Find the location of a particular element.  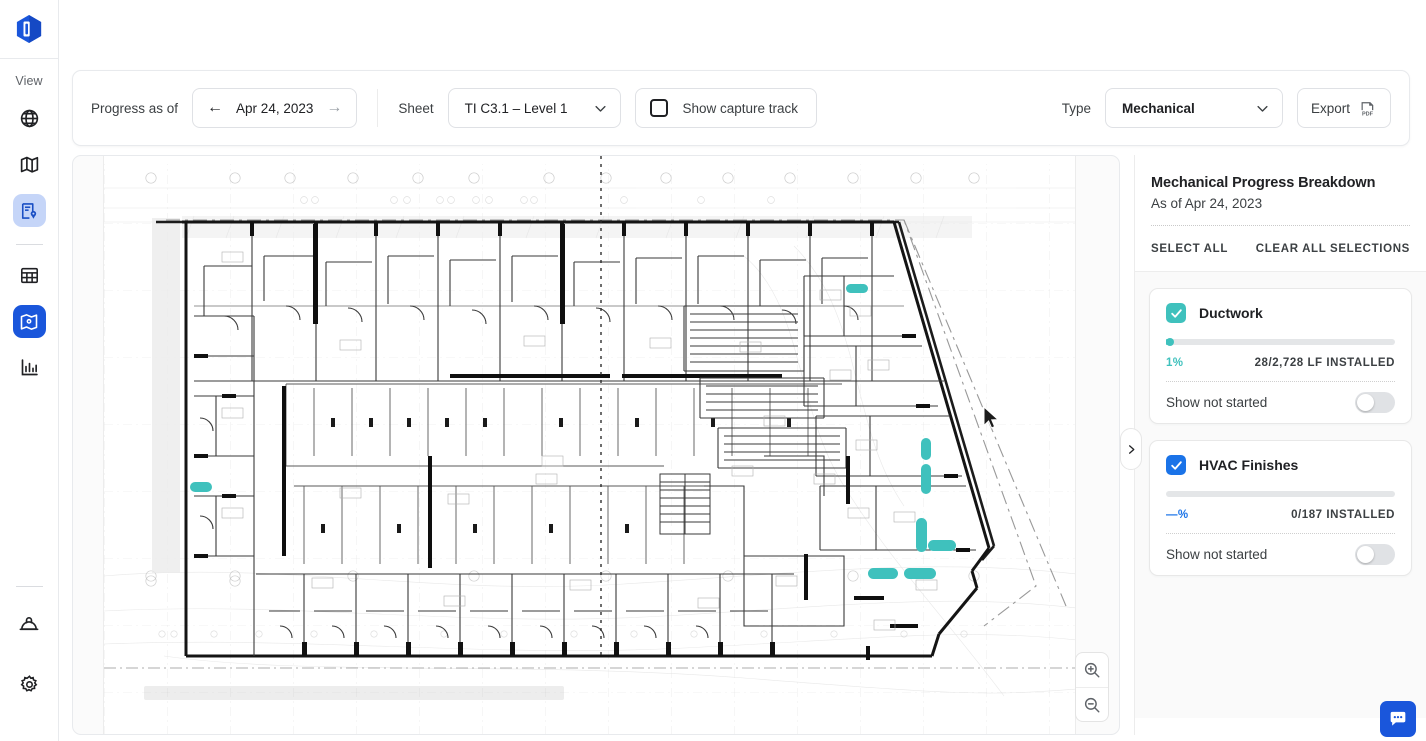

floorplan-pin-icon is located at coordinates (29, 321).